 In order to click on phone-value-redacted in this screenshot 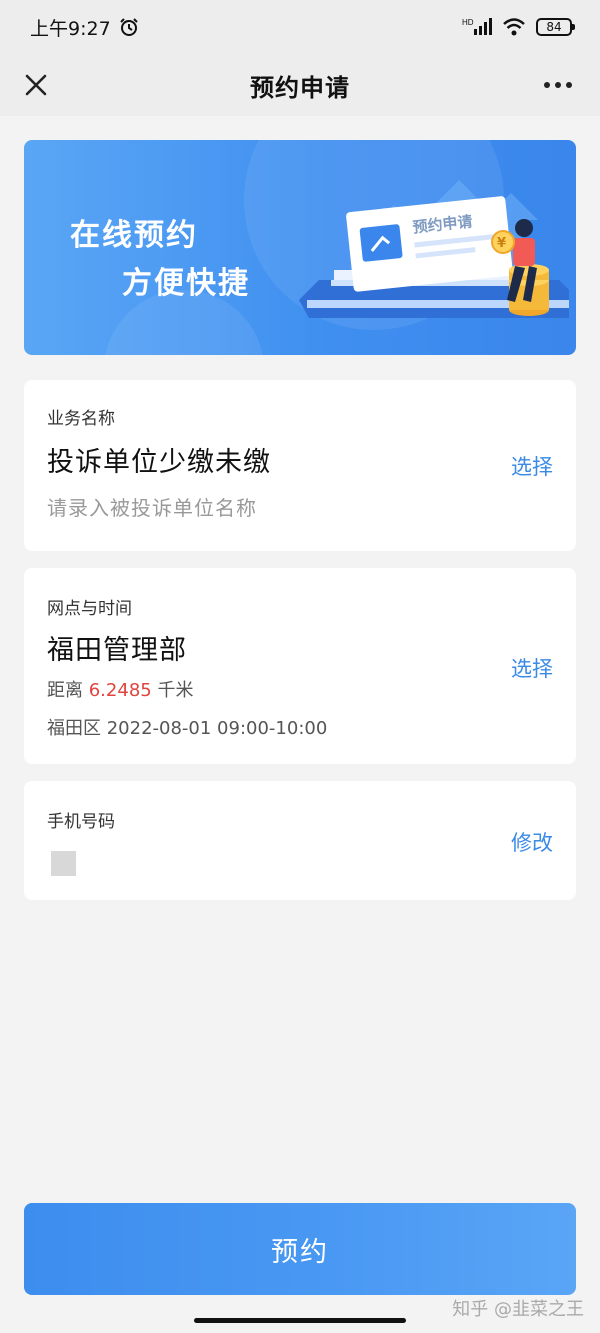, I will do `click(63, 863)`.